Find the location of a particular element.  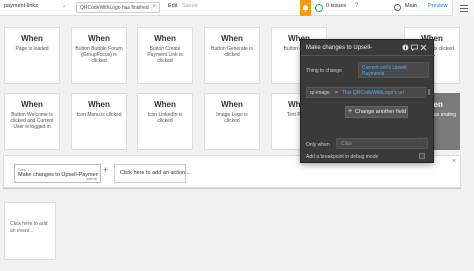

change-another-field-button: + Change another field is located at coordinates (376, 112).